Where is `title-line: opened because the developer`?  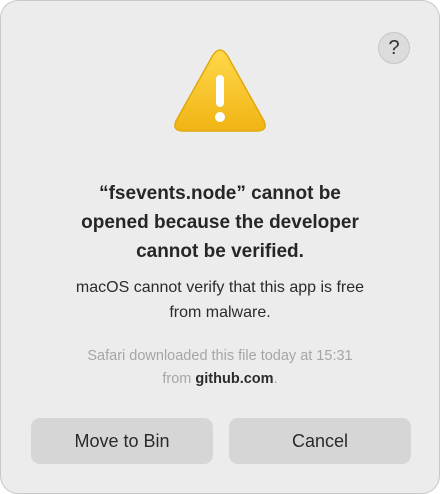 title-line: opened because the developer is located at coordinates (220, 222).